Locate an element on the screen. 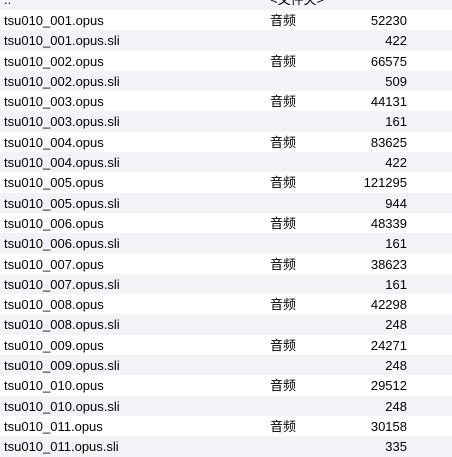 The height and width of the screenshot is (457, 452). file-row: tsu010_008.opus 音频 42298 is located at coordinates (226, 304).